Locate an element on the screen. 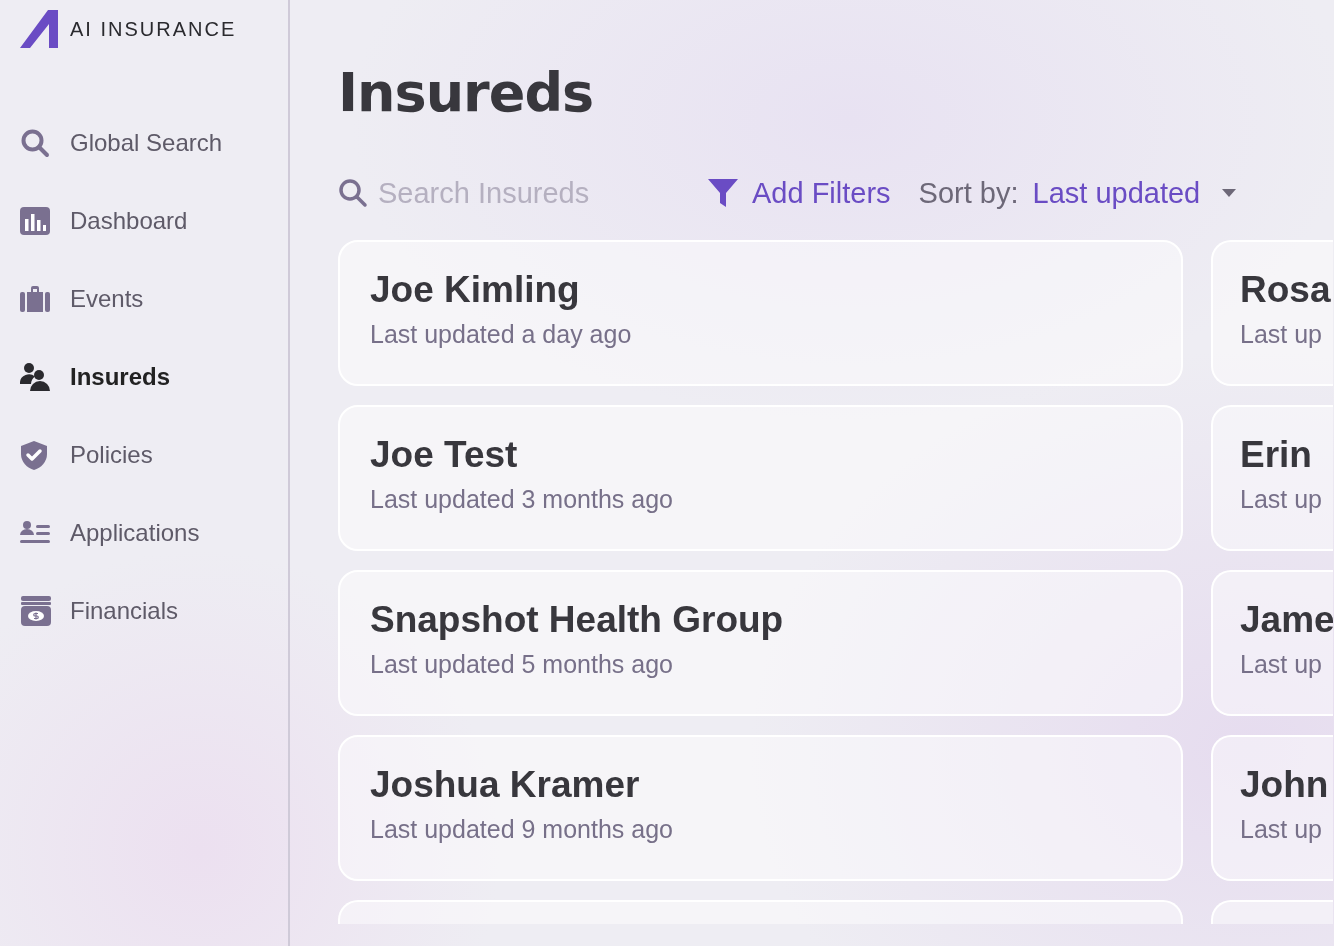  briefcase-icon is located at coordinates (35, 299).